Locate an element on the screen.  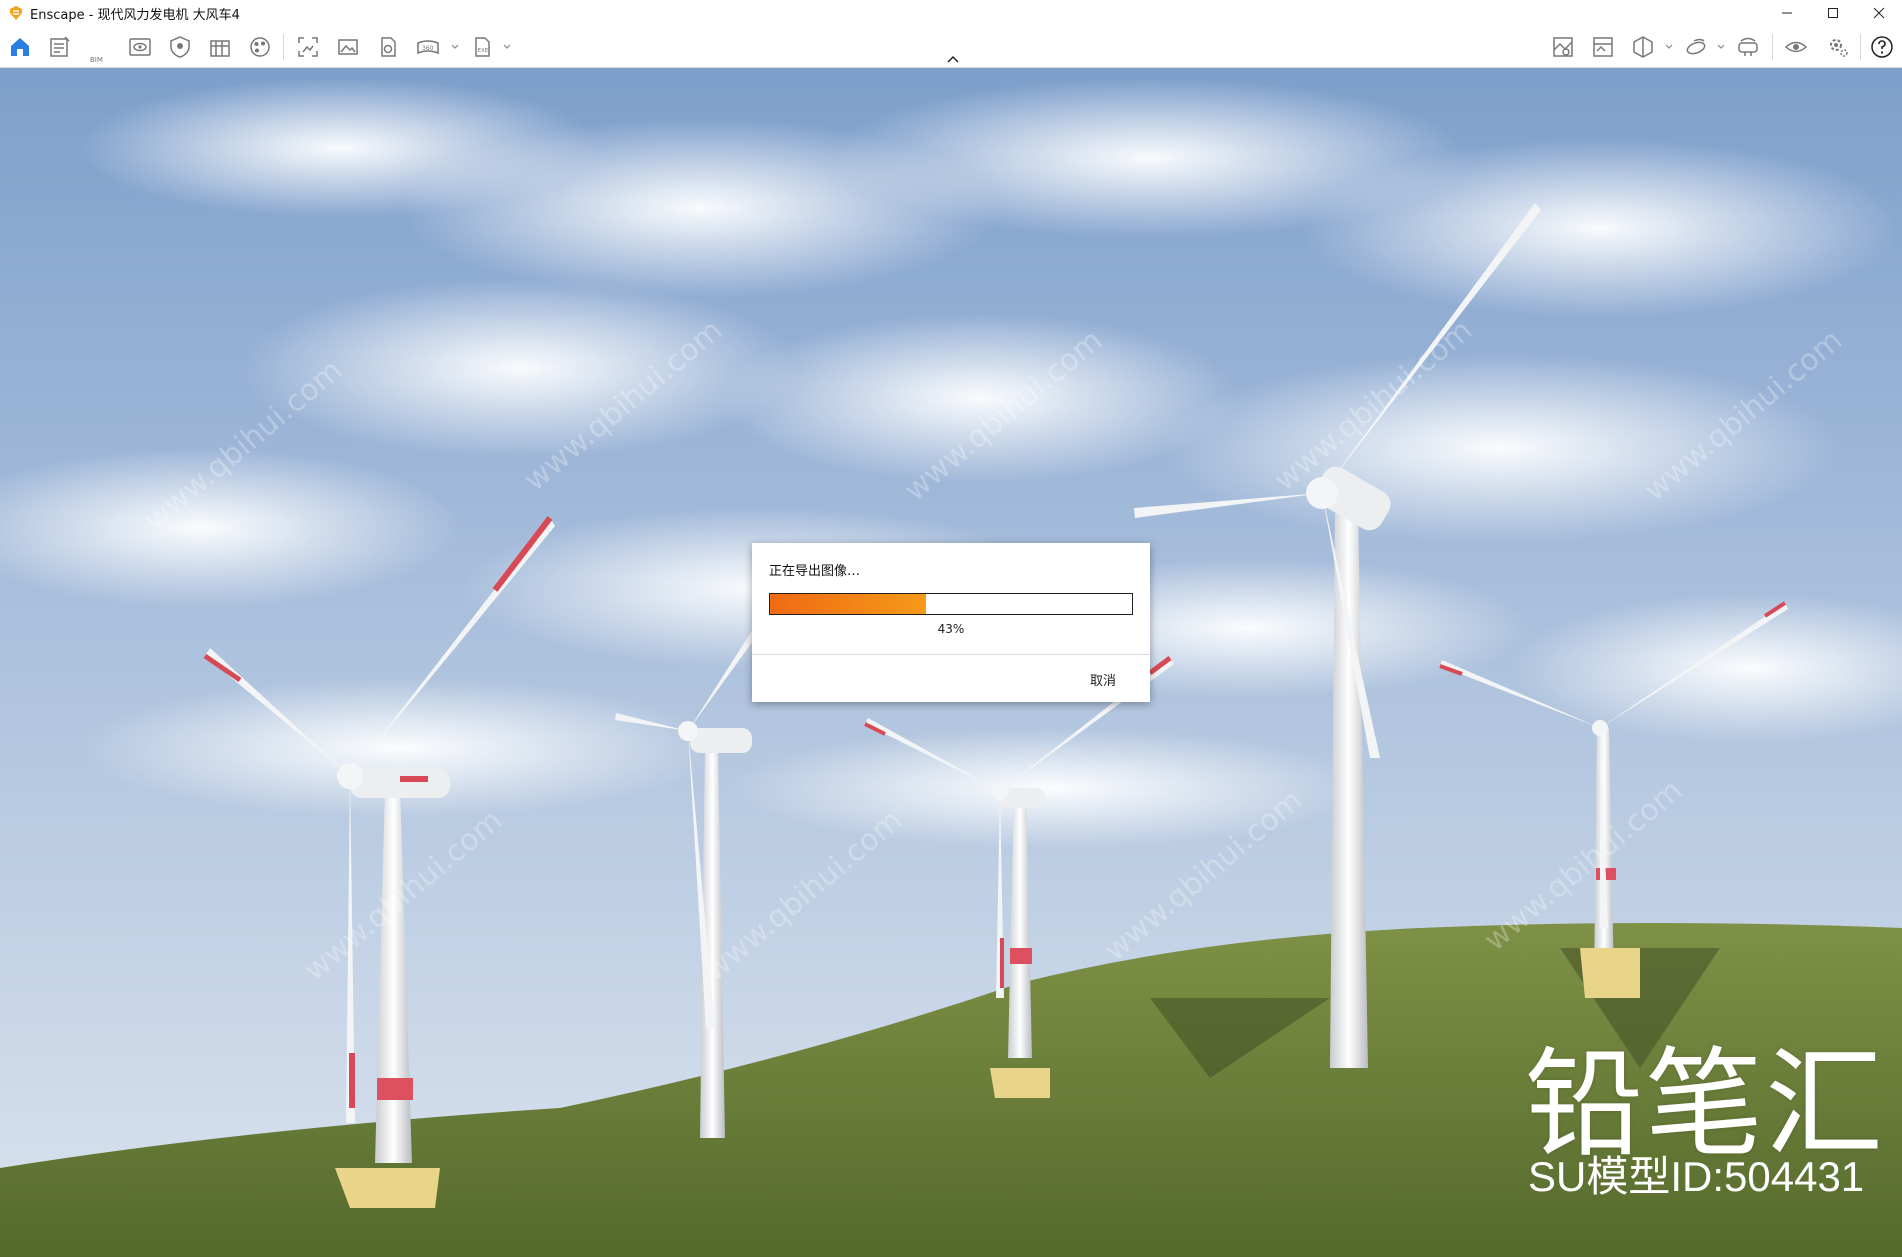
minimize-icon is located at coordinates (1787, 13).